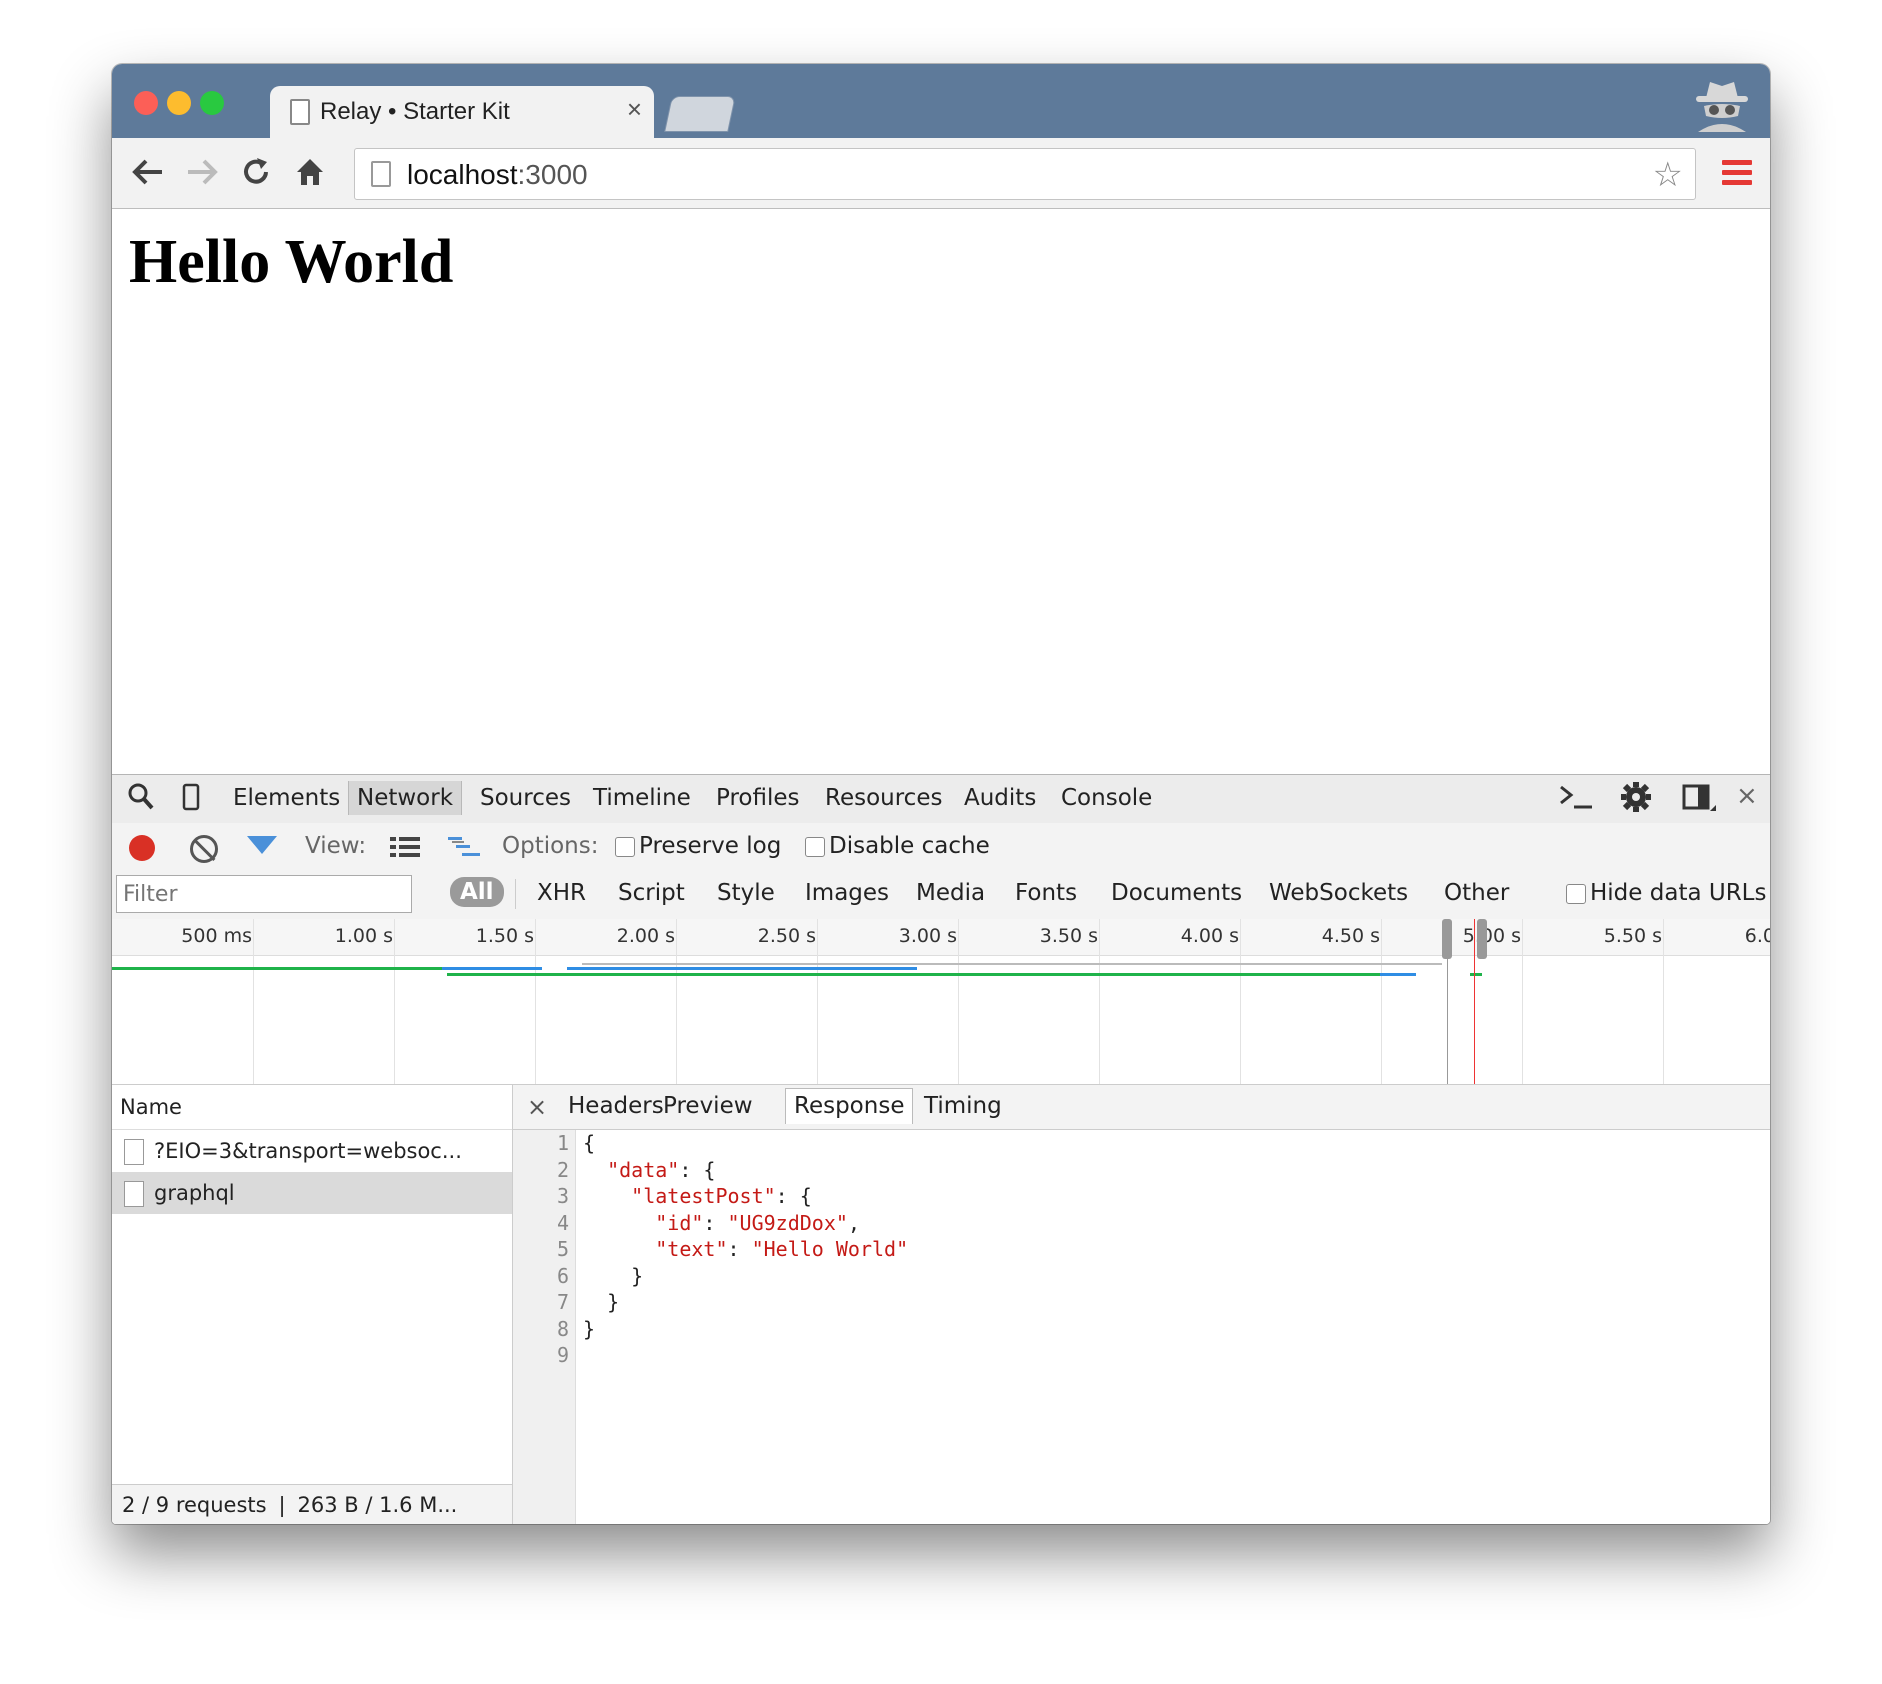  What do you see at coordinates (1668, 175) in the screenshot?
I see `bookmark-star-icon: ☆` at bounding box center [1668, 175].